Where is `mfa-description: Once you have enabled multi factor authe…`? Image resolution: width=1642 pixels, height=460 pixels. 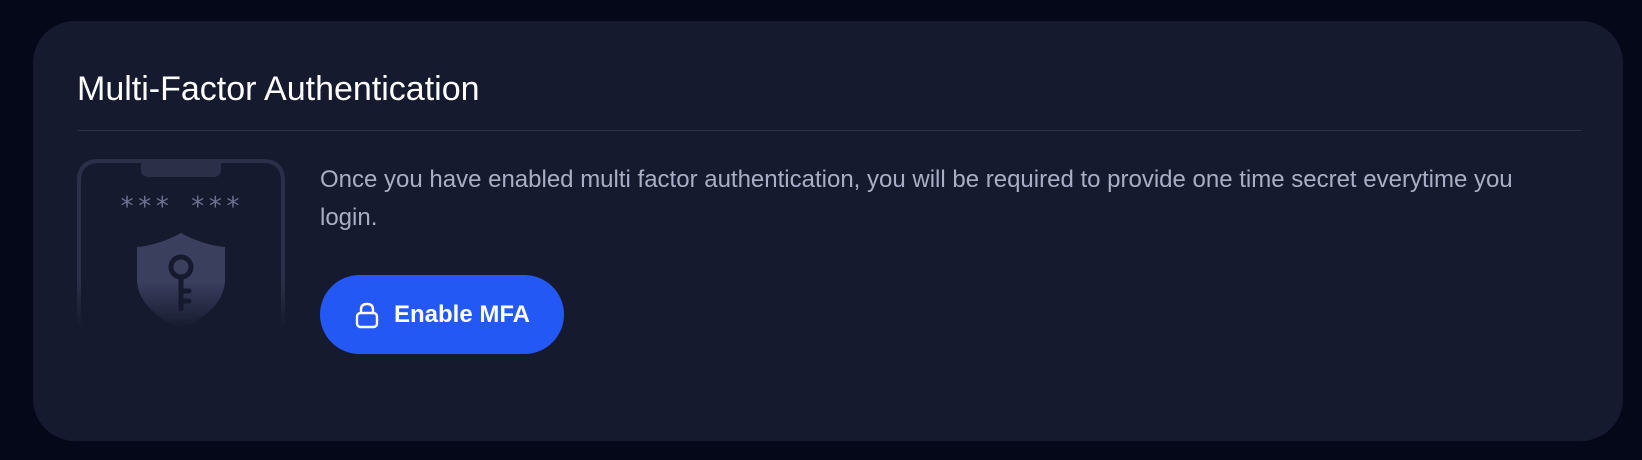
mfa-description: Once you have enabled multi factor authe… is located at coordinates (916, 198).